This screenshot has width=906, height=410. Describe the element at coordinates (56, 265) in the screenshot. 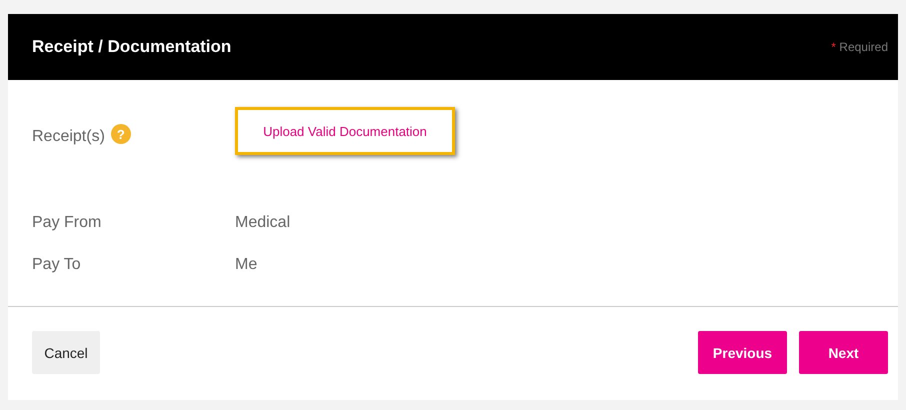

I see `field-label: Pay To` at that location.